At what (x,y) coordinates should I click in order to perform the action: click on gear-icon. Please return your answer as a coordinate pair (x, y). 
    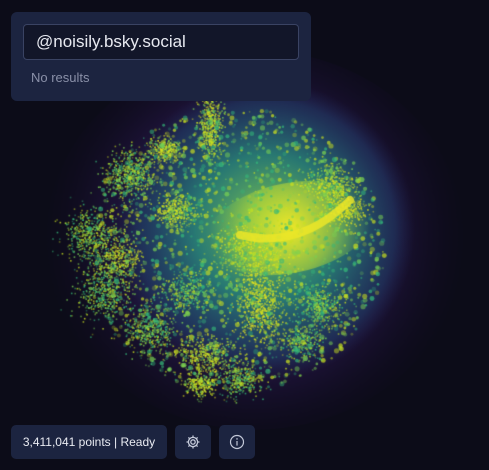
    Looking at the image, I should click on (193, 442).